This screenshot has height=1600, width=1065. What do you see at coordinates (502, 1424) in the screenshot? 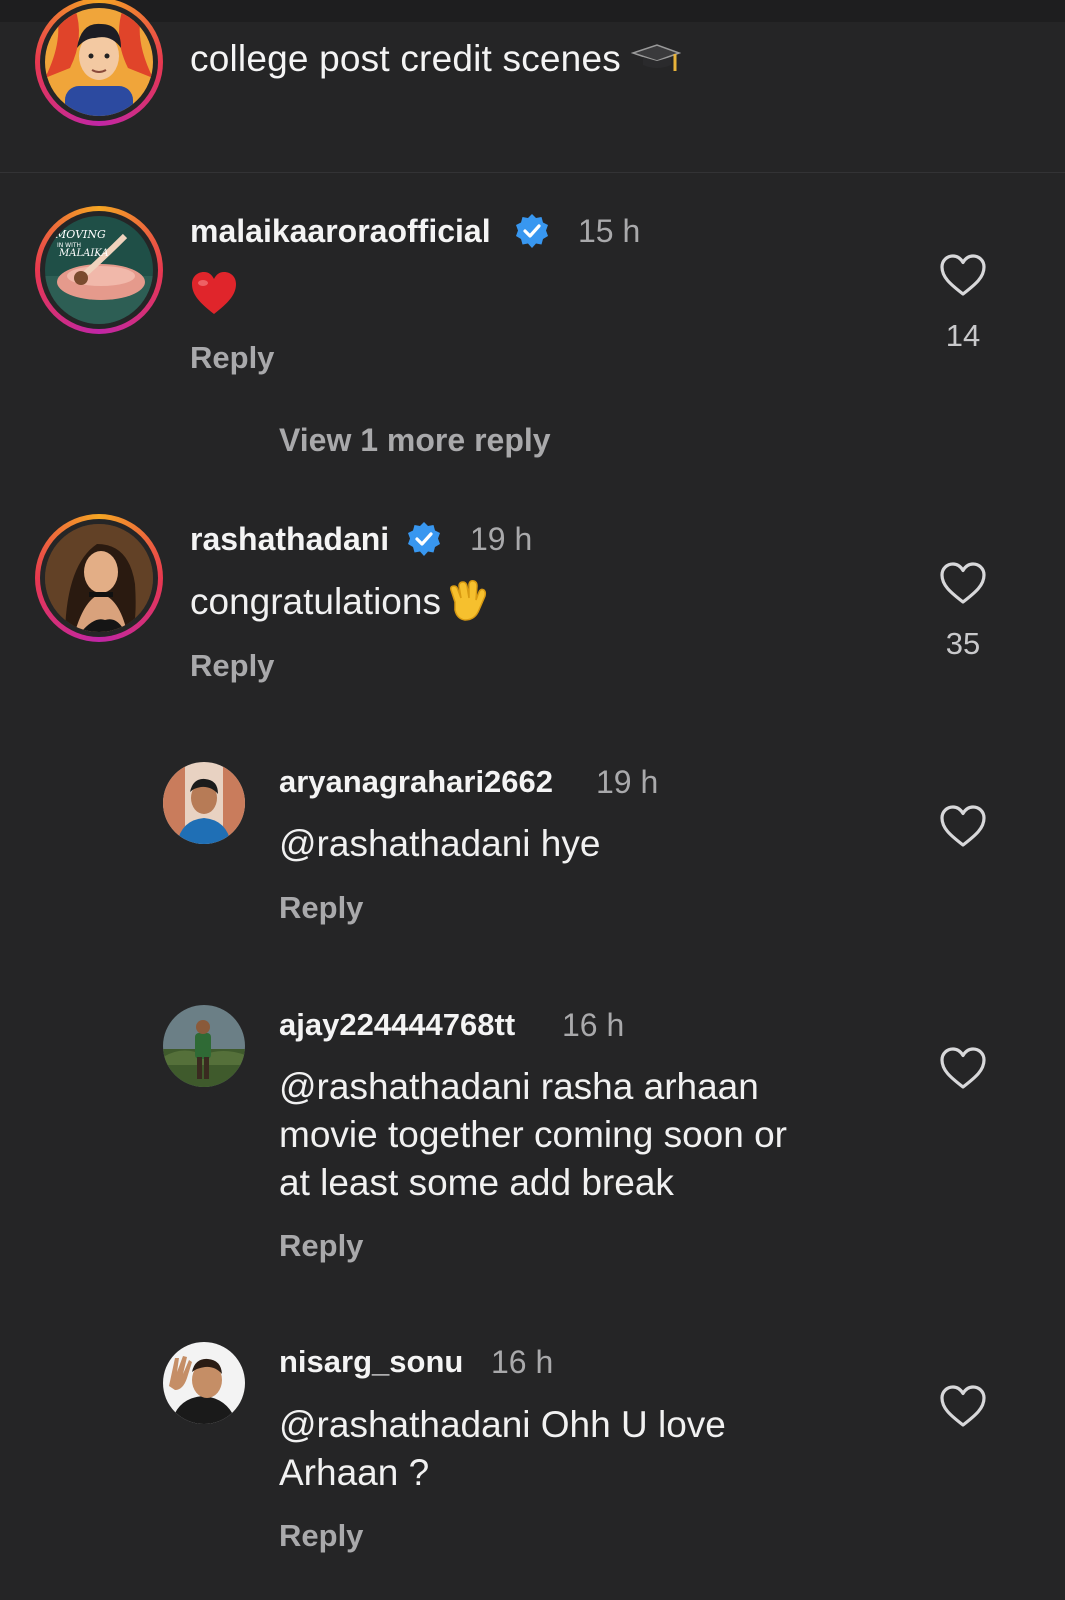
I see `reply-text-line: @rashathadani Ohh U love` at bounding box center [502, 1424].